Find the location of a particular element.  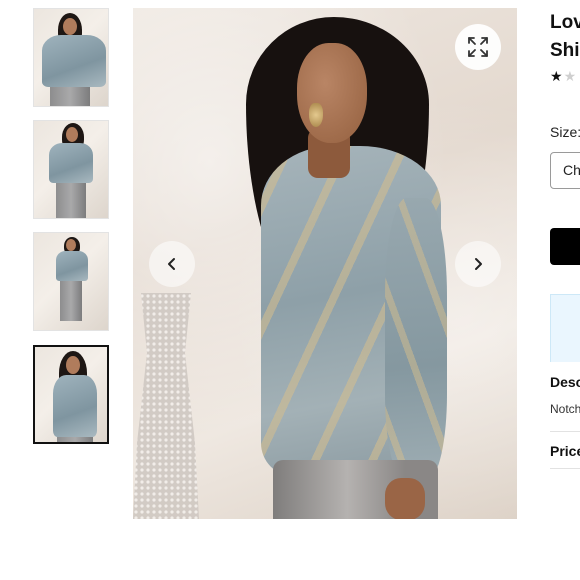

product-title-line-1: Lov is located at coordinates (565, 22).